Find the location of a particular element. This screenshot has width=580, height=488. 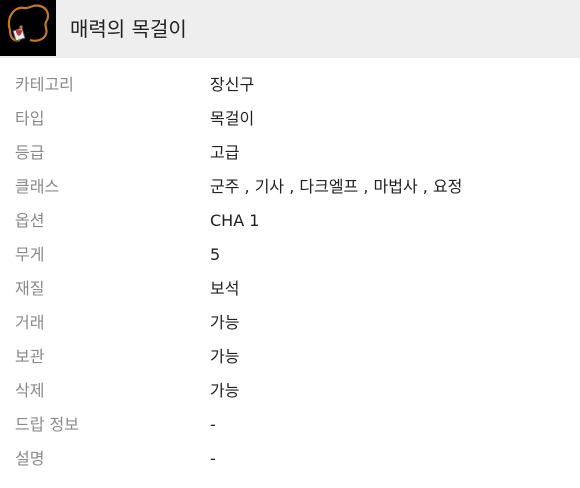

property-label: 옵션 is located at coordinates (30, 220).